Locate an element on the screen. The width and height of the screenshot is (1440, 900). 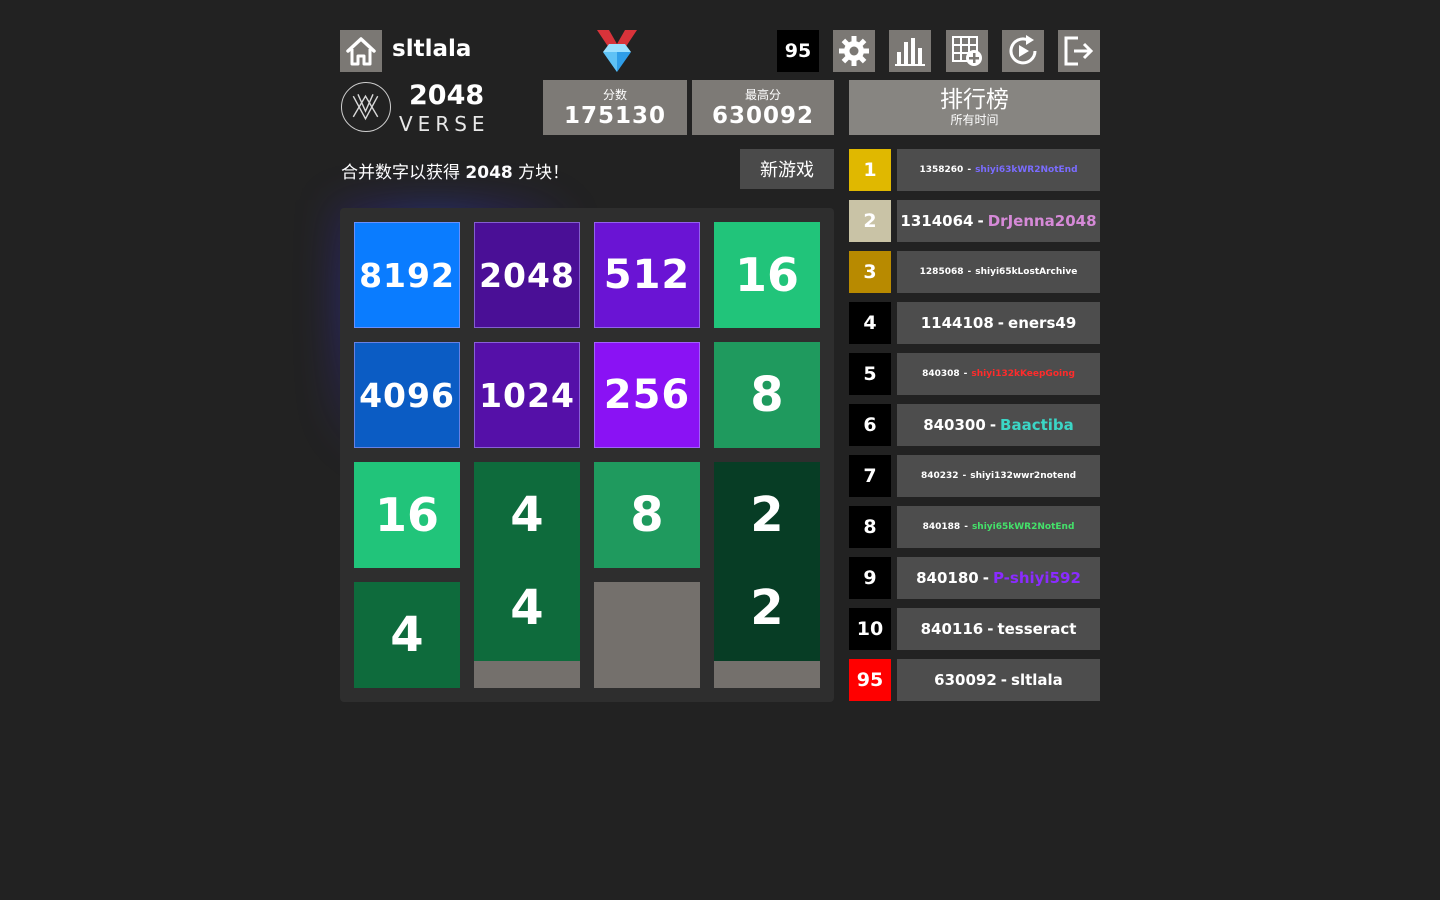
intro-prefix: 合并数字以获得 is located at coordinates (403, 173).